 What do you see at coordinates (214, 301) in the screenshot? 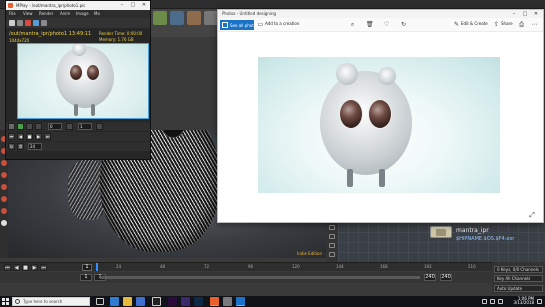
I see `houdini-icon` at bounding box center [214, 301].